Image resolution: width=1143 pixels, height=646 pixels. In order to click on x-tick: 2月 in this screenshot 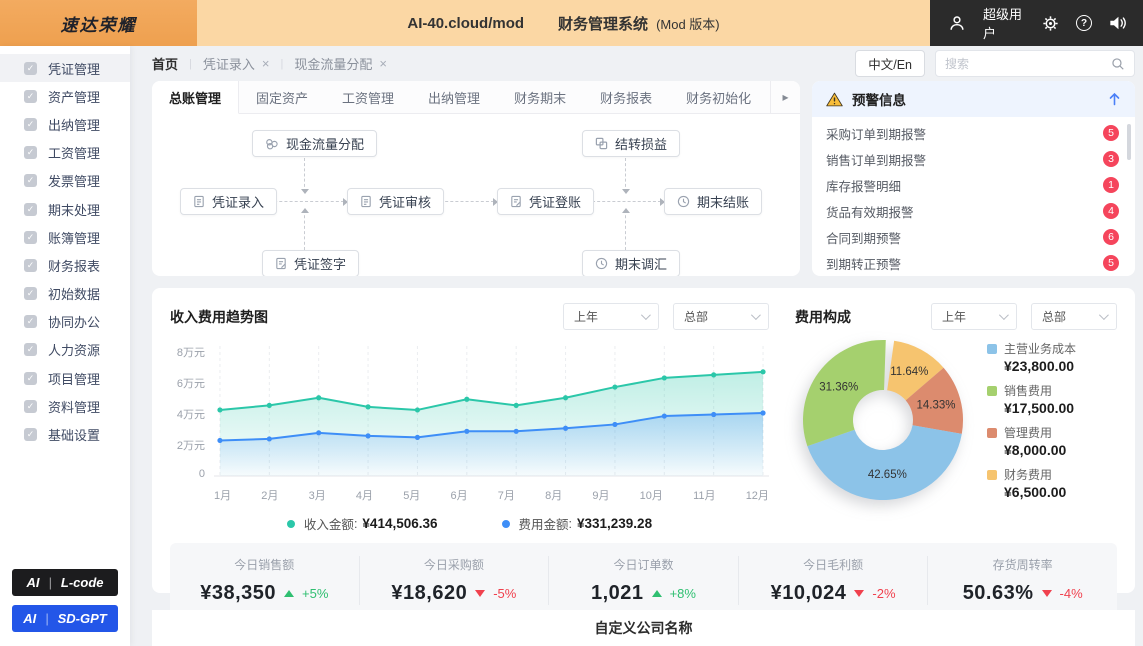, I will do `click(270, 496)`.